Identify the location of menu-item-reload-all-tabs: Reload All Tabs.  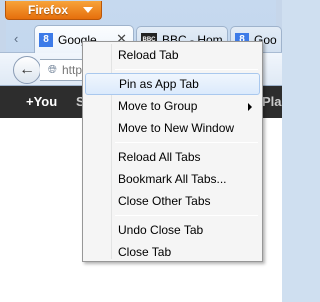
(172, 157).